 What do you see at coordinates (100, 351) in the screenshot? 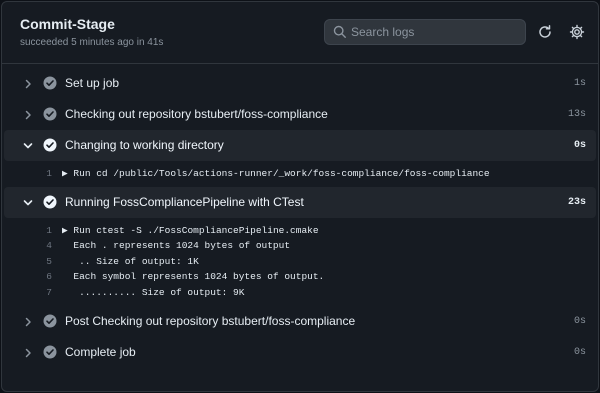
I see `step-label: Complete job` at bounding box center [100, 351].